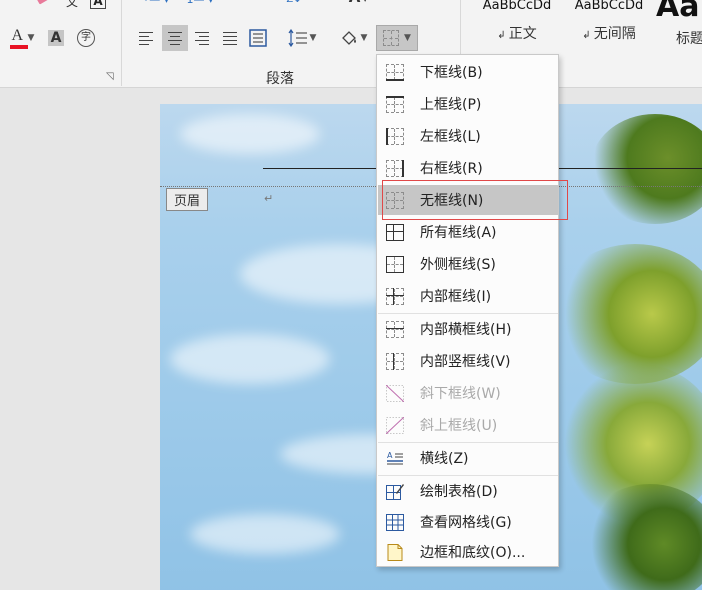 This screenshot has width=702, height=590. I want to click on top-border-icon, so click(395, 104).